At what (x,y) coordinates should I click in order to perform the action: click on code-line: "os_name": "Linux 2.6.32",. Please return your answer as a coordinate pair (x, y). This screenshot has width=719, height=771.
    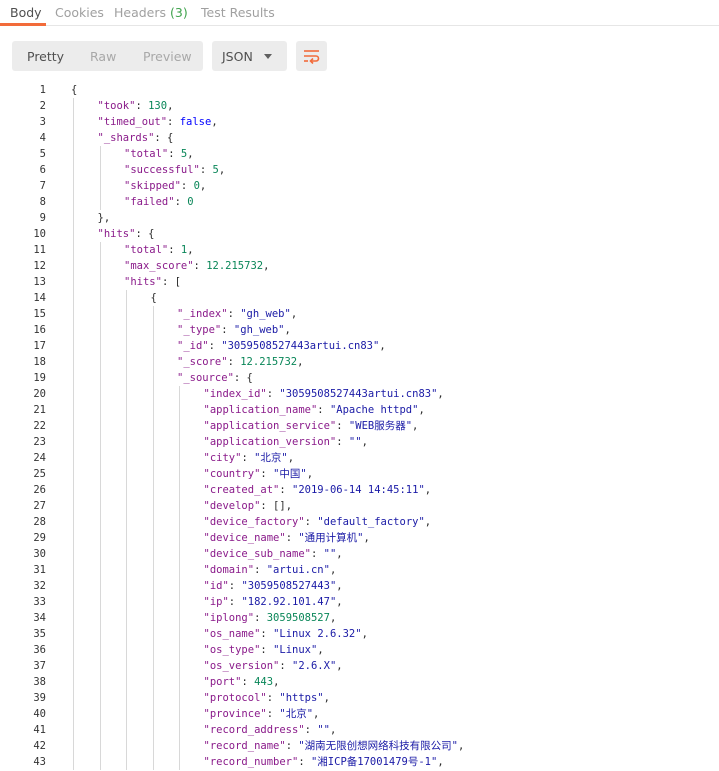
    Looking at the image, I should click on (286, 634).